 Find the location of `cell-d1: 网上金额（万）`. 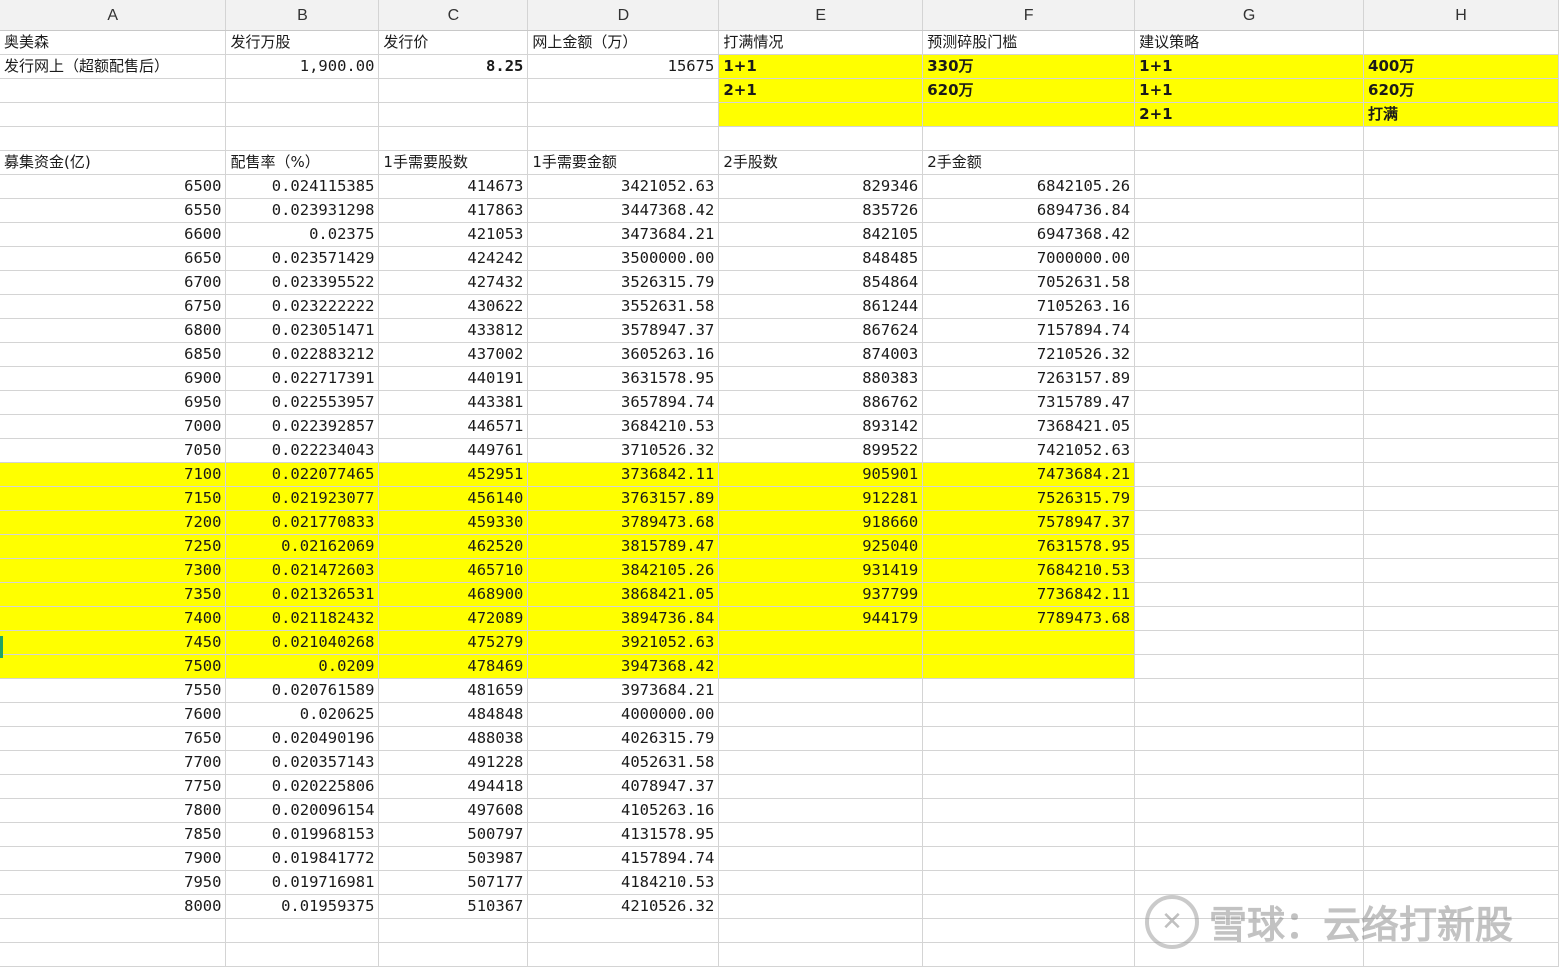

cell-d1: 网上金额（万） is located at coordinates (623, 42).